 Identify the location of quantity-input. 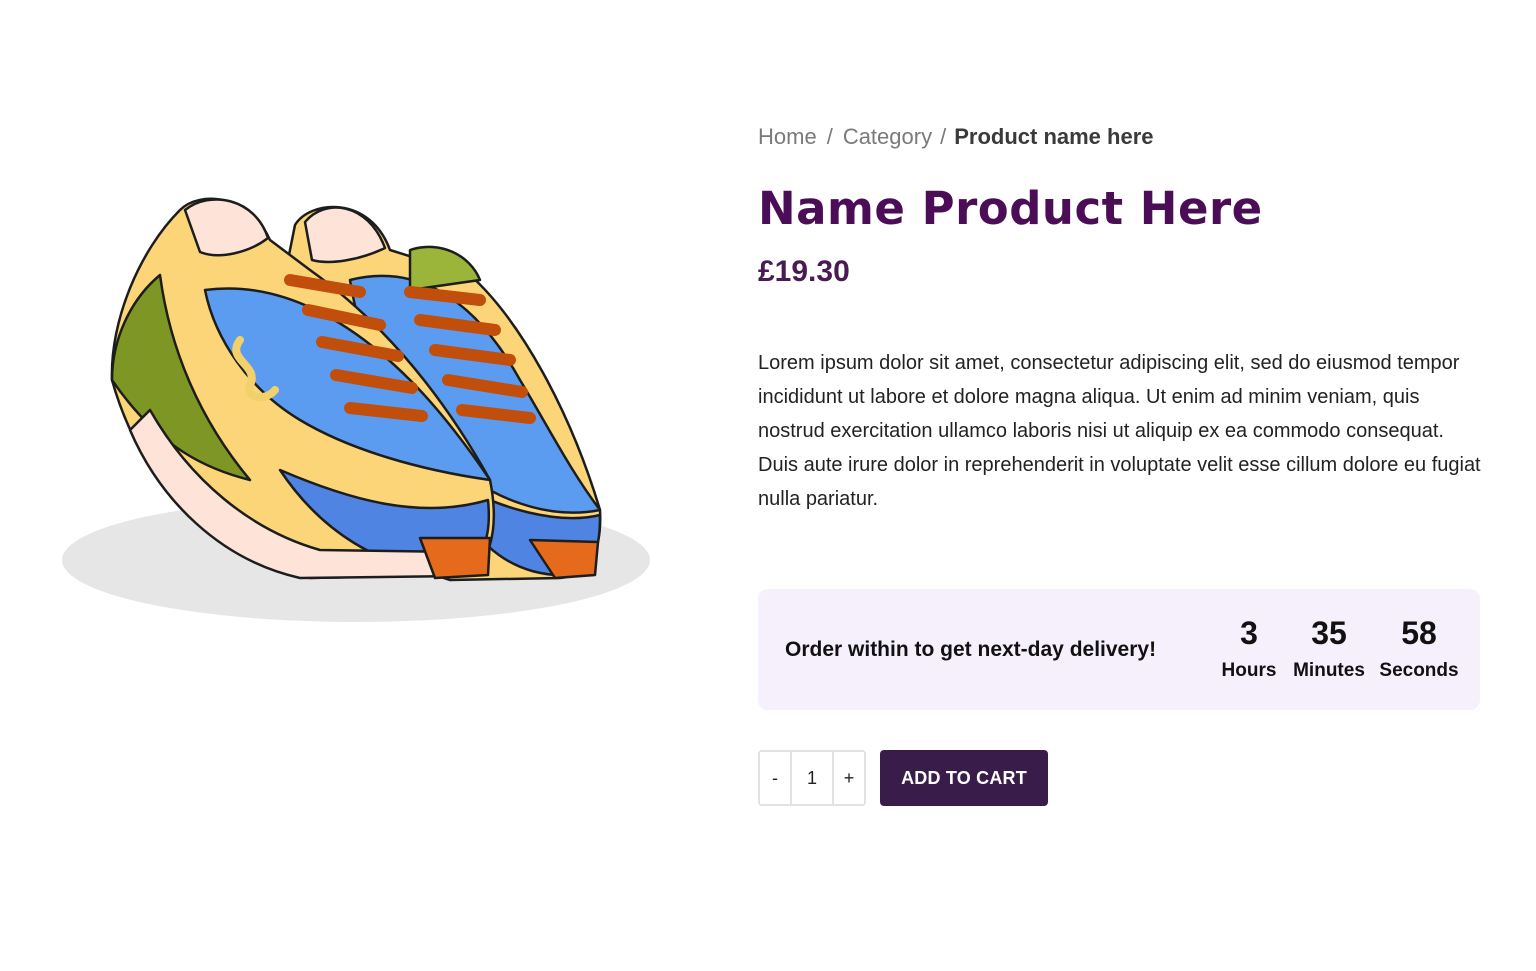
(812, 778).